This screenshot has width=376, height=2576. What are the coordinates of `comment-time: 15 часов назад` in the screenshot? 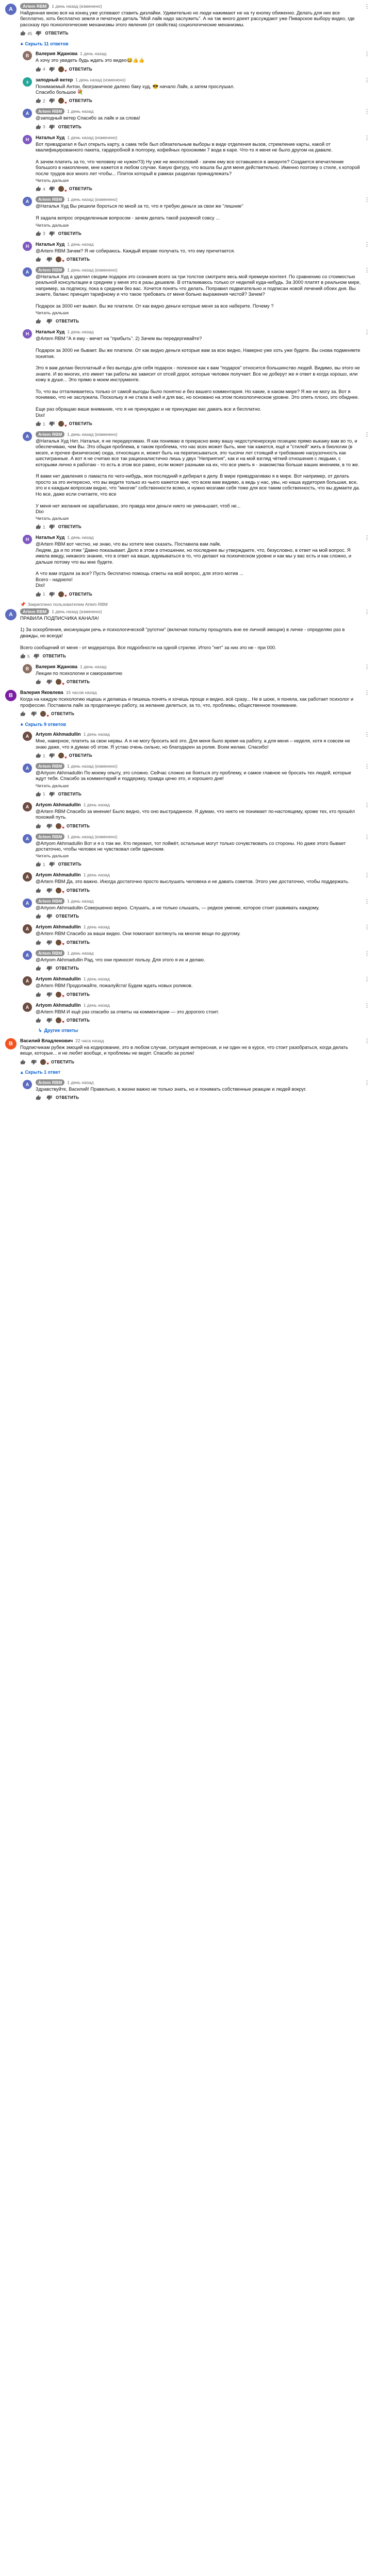 It's located at (81, 692).